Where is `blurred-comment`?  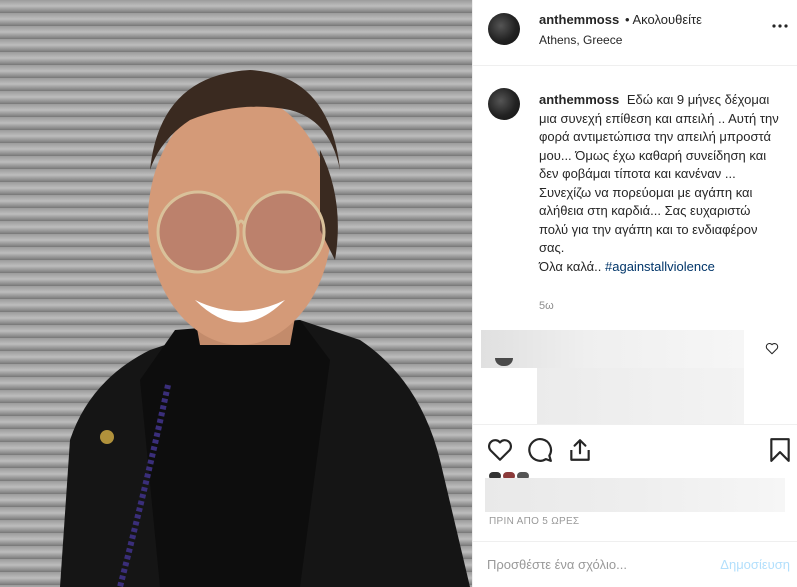 blurred-comment is located at coordinates (612, 349).